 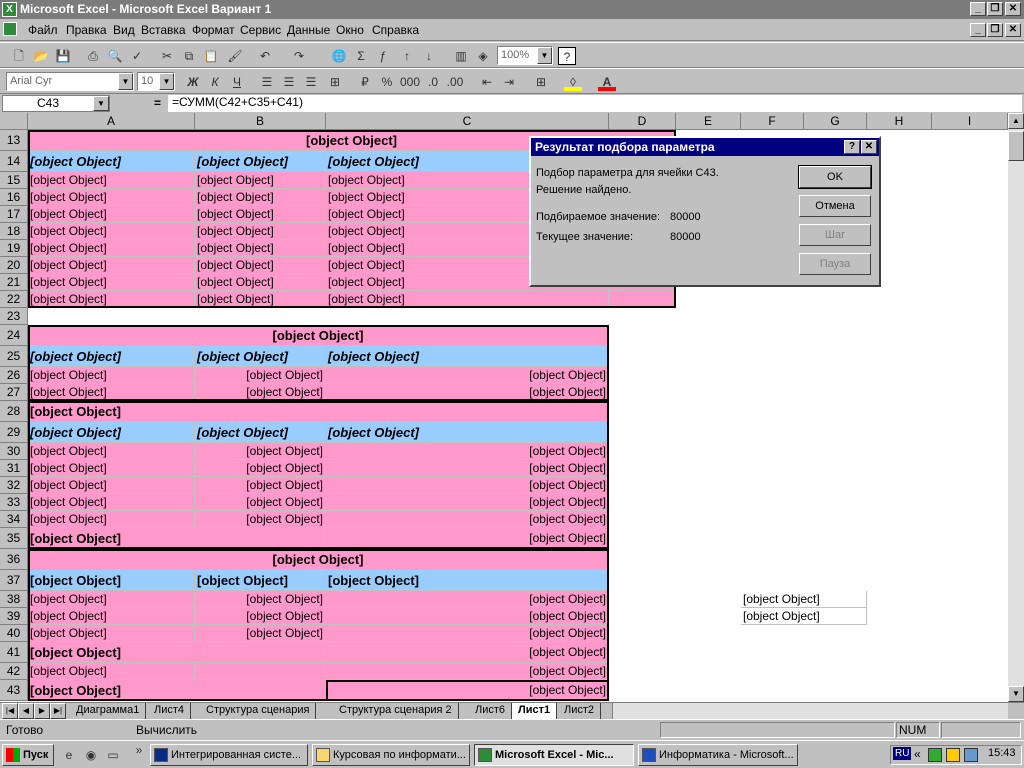 What do you see at coordinates (935, 755) in the screenshot?
I see `tray-app-icon` at bounding box center [935, 755].